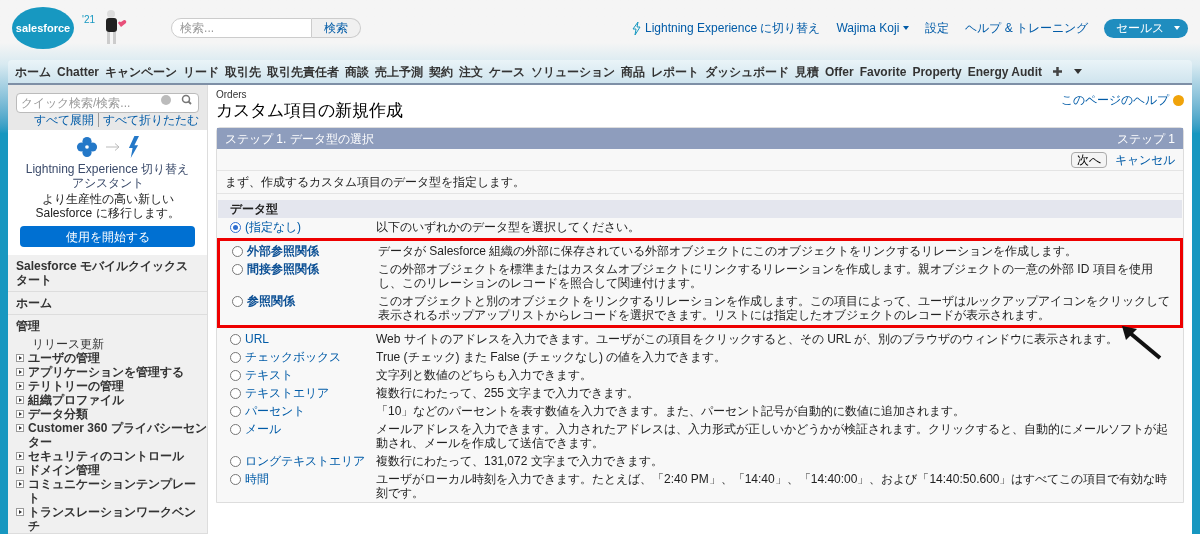 Image resolution: width=1200 pixels, height=534 pixels. Describe the element at coordinates (107, 344) in the screenshot. I see `sidebar-link: リリース更新` at that location.